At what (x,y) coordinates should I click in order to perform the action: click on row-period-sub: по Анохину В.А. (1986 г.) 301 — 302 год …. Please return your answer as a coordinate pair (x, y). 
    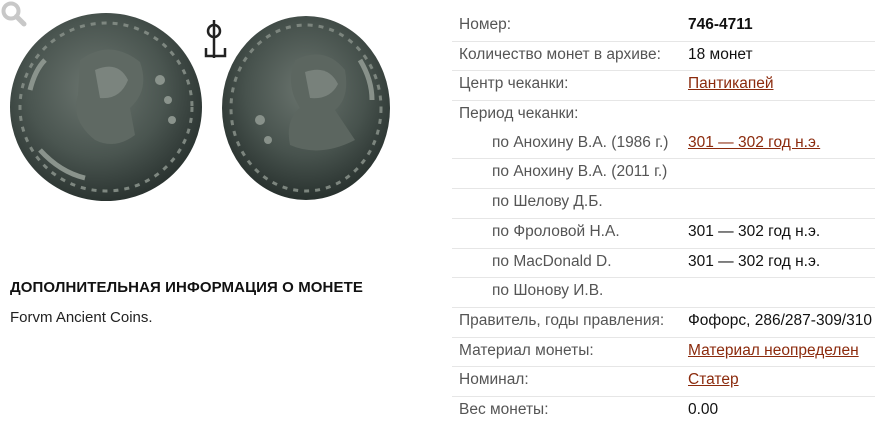
    Looking at the image, I should click on (663, 145).